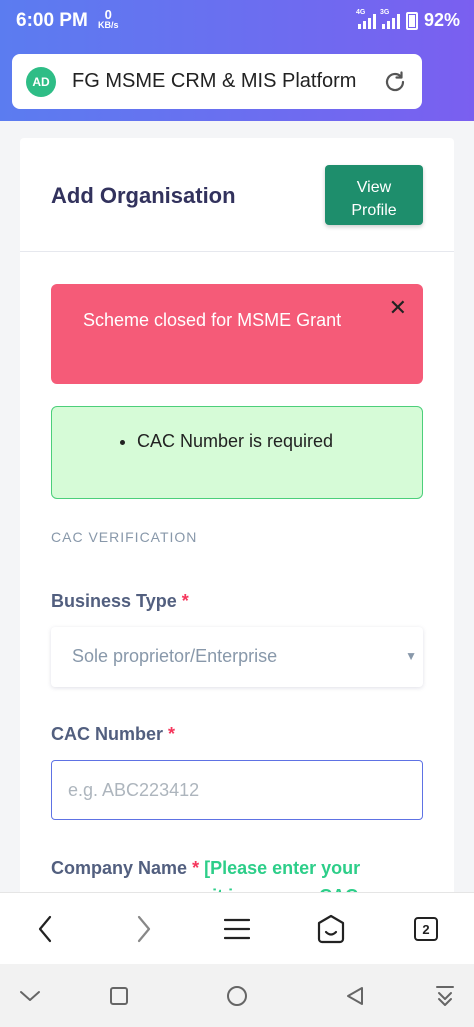 This screenshot has width=474, height=1027. I want to click on home-icon, so click(331, 929).